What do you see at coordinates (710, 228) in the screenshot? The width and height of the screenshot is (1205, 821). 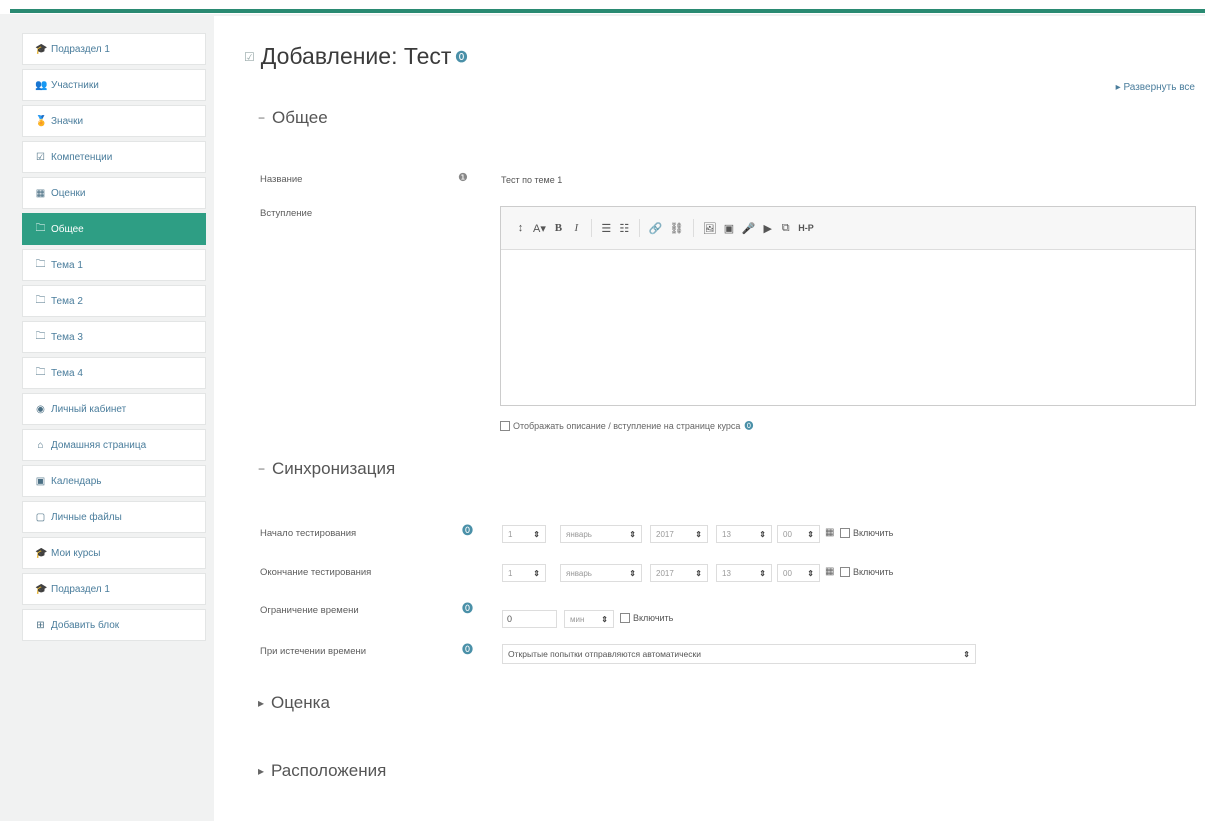 I see `image-button: 🖼` at bounding box center [710, 228].